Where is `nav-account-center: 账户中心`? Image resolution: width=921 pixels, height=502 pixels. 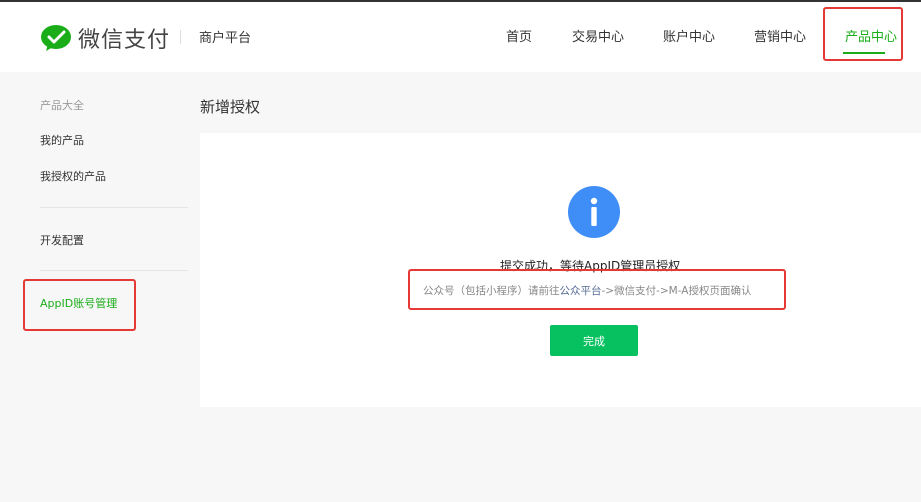 nav-account-center: 账户中心 is located at coordinates (689, 35).